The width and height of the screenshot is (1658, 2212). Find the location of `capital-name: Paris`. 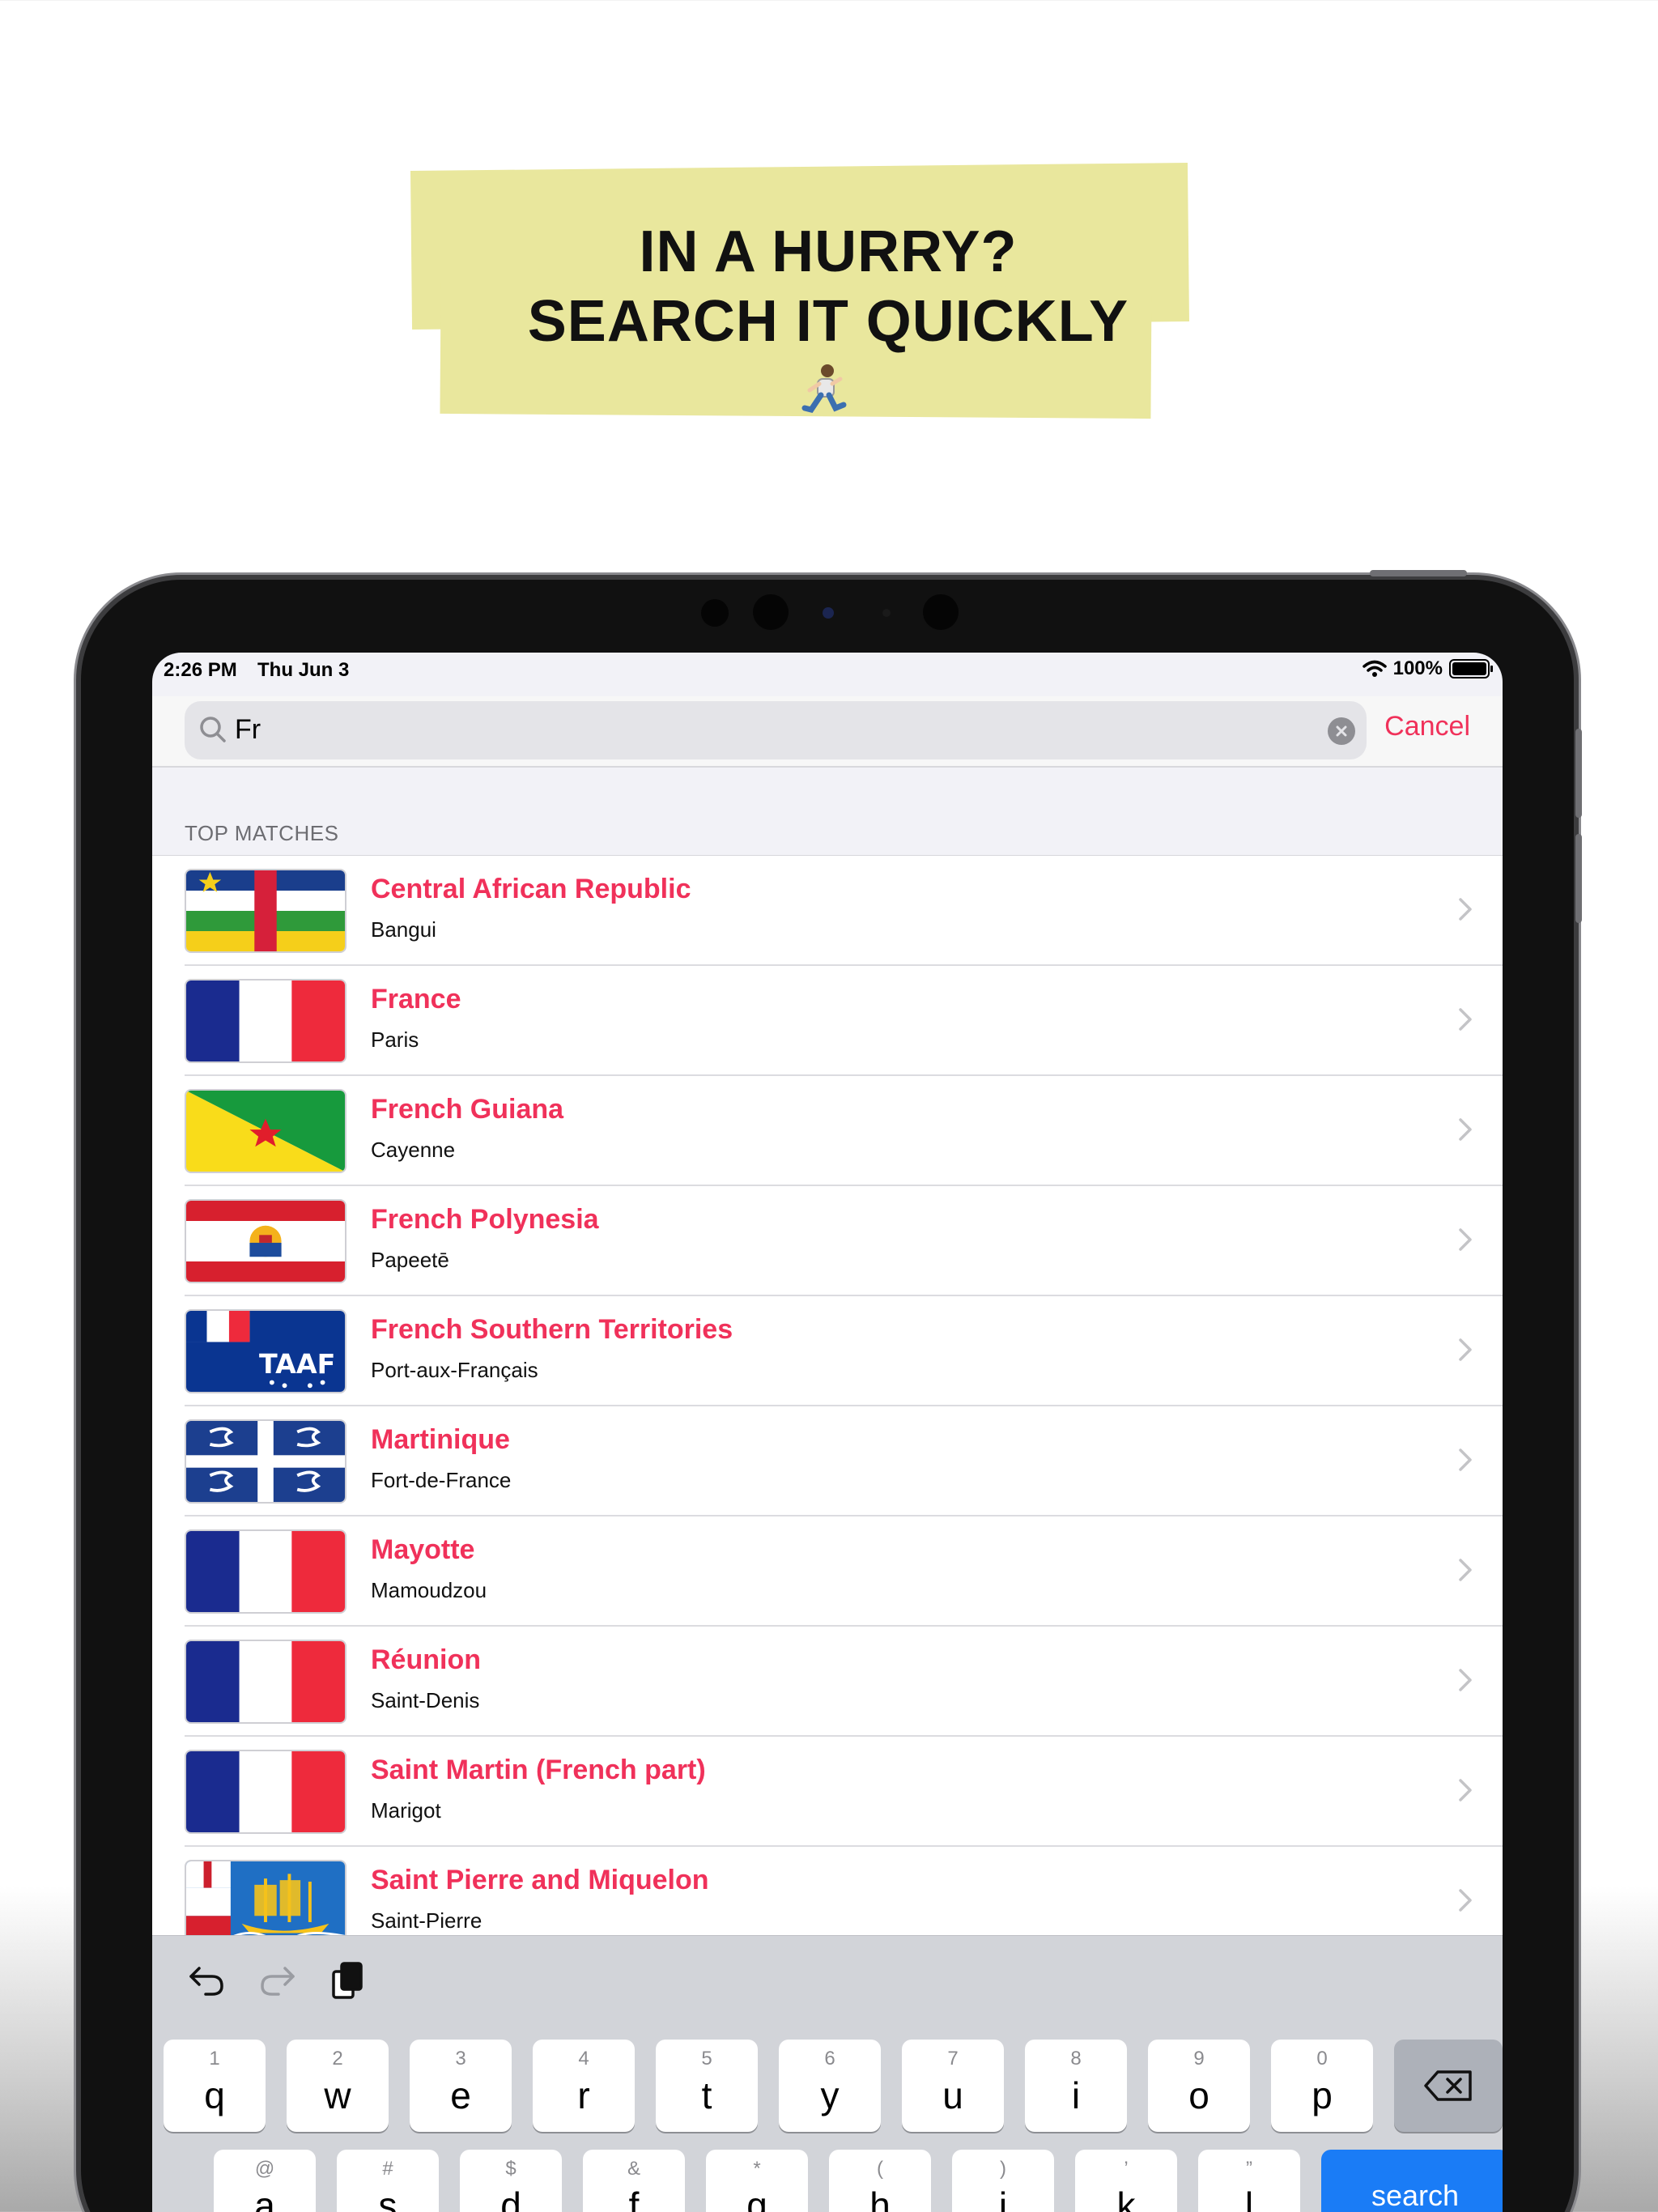

capital-name: Paris is located at coordinates (395, 1039).